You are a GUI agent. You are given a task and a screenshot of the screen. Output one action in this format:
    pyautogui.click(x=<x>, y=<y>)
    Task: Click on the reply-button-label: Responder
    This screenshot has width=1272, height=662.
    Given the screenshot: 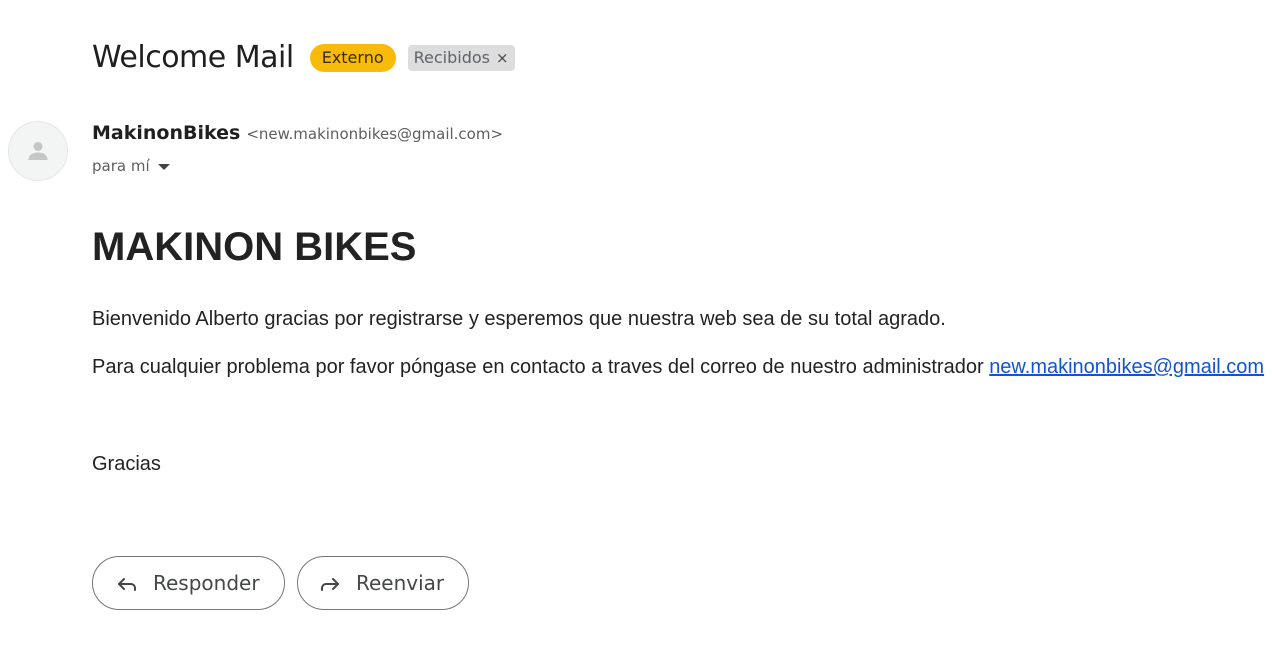 What is the action you would take?
    pyautogui.click(x=206, y=583)
    